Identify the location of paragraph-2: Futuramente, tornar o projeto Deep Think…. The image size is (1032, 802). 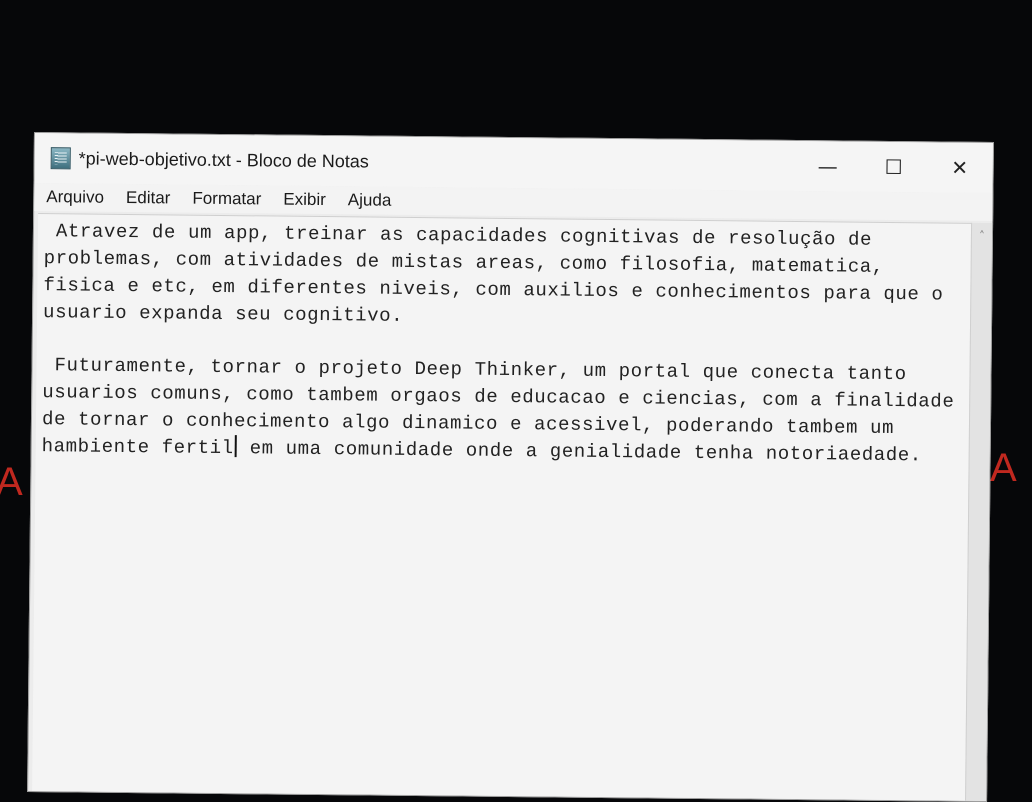
(503, 411).